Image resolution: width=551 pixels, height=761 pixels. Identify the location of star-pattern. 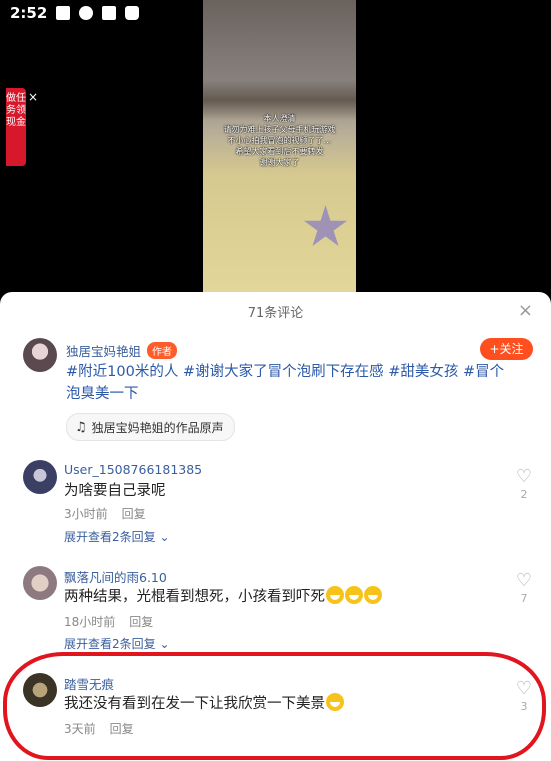
(325, 225).